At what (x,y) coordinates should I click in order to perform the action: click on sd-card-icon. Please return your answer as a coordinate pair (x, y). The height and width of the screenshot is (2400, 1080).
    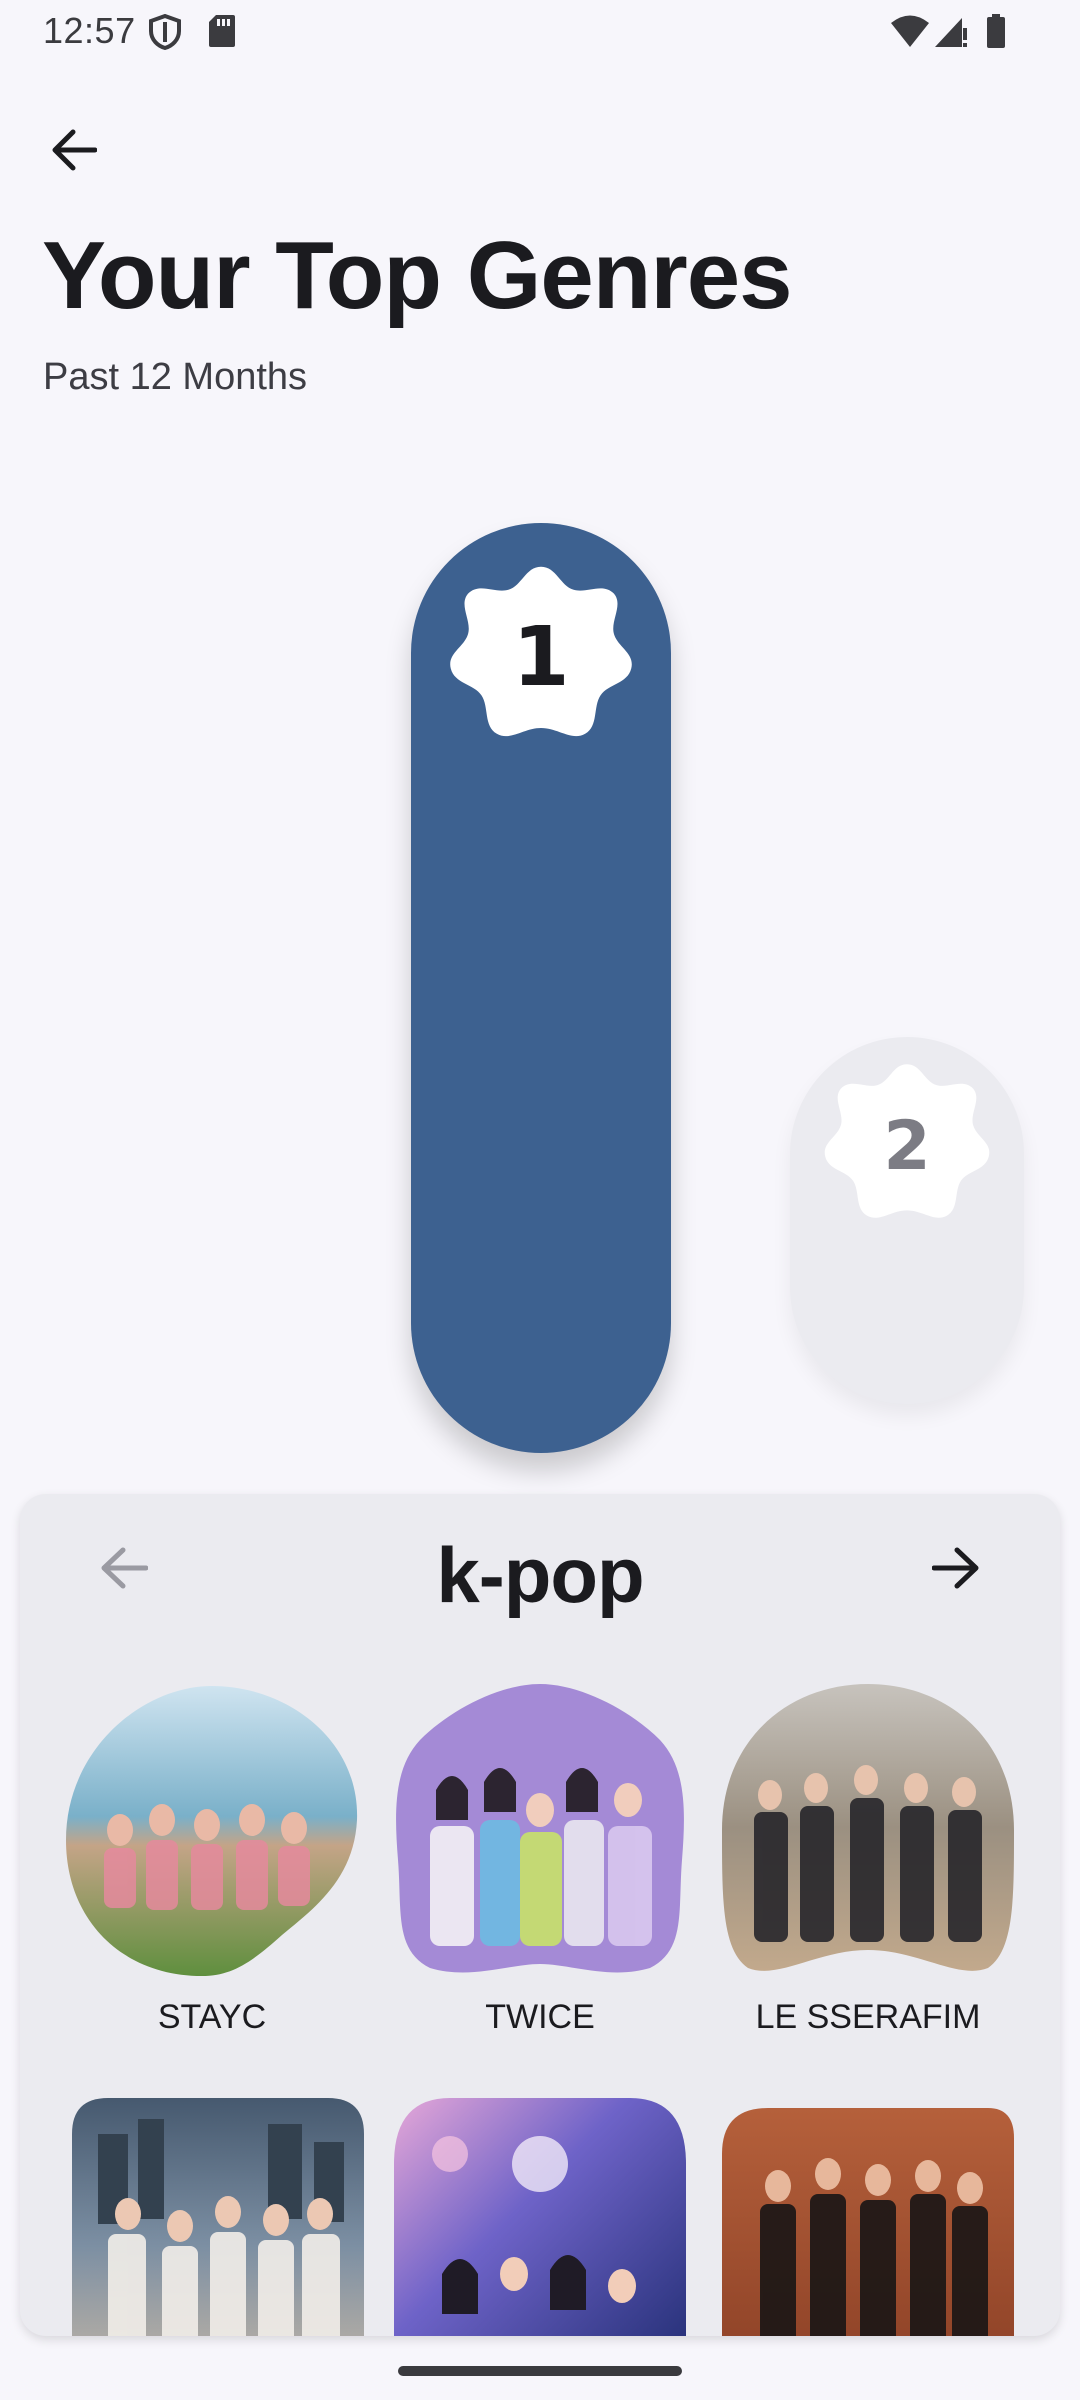
    Looking at the image, I should click on (222, 33).